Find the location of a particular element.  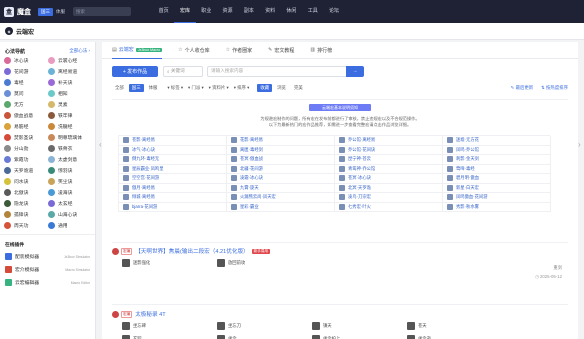

sect-item: 山海心诀 is located at coordinates (70, 214).